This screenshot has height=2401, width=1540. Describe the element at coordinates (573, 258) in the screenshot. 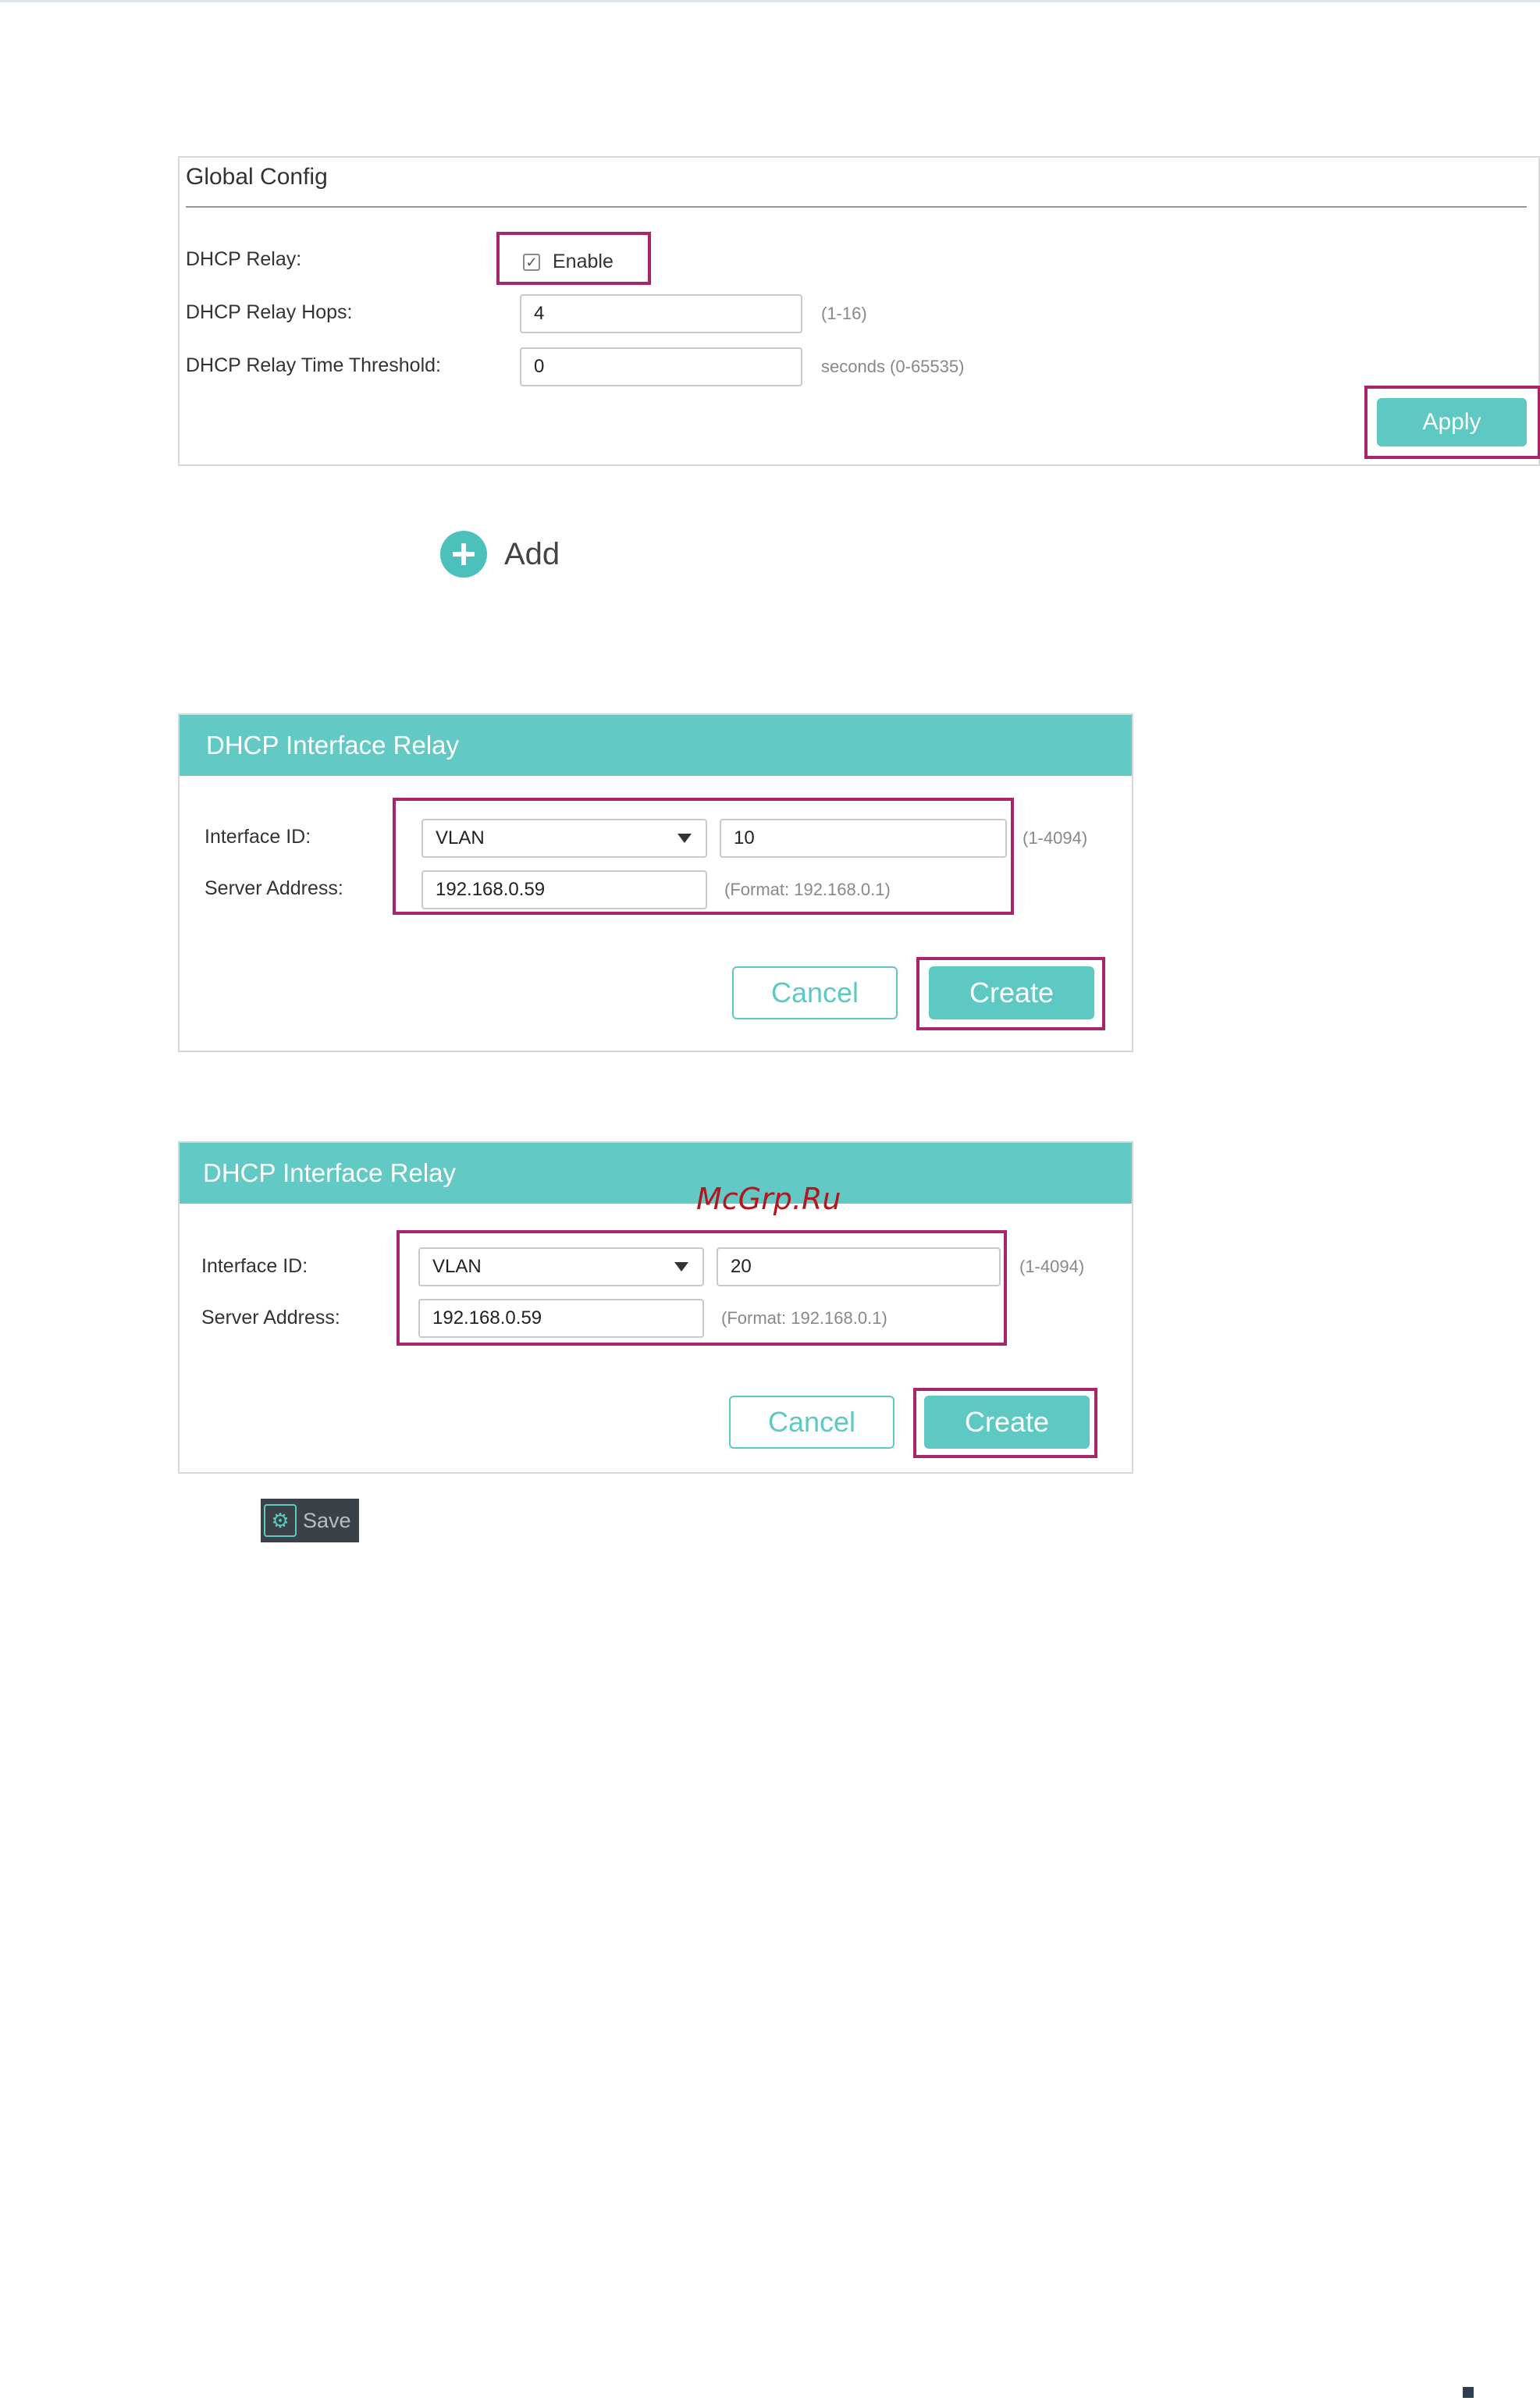

I see `highlight-enable` at that location.